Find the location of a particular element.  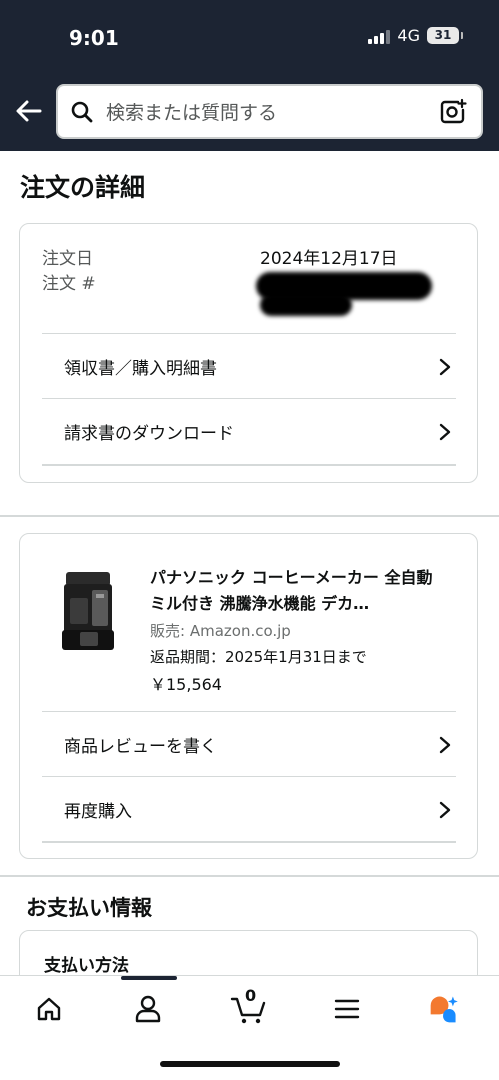

nav-cart: 0 is located at coordinates (249, 1006).